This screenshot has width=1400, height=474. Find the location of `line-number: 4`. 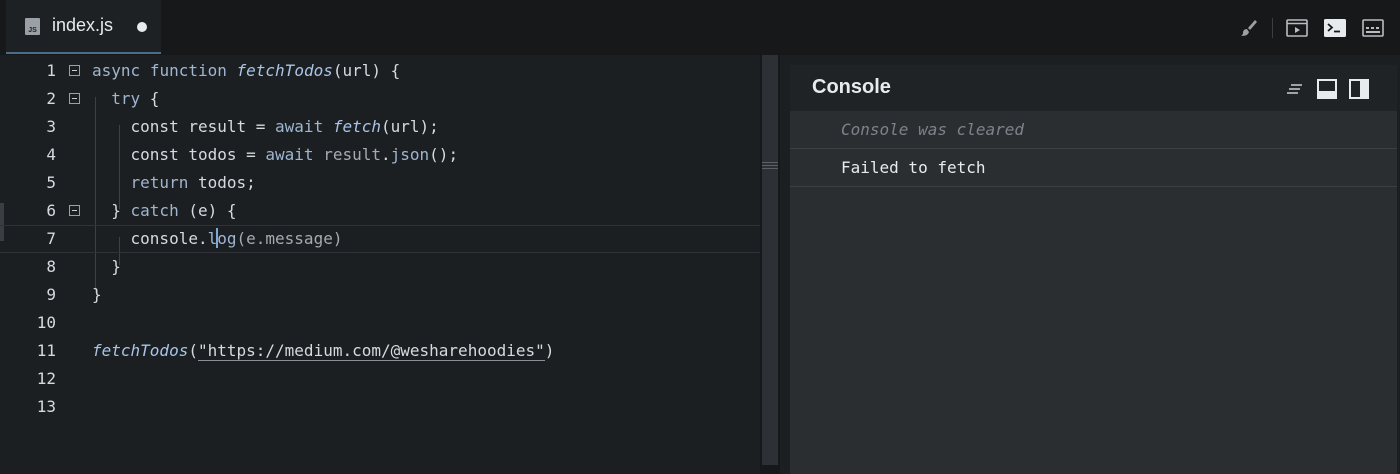

line-number: 4 is located at coordinates (51, 154).